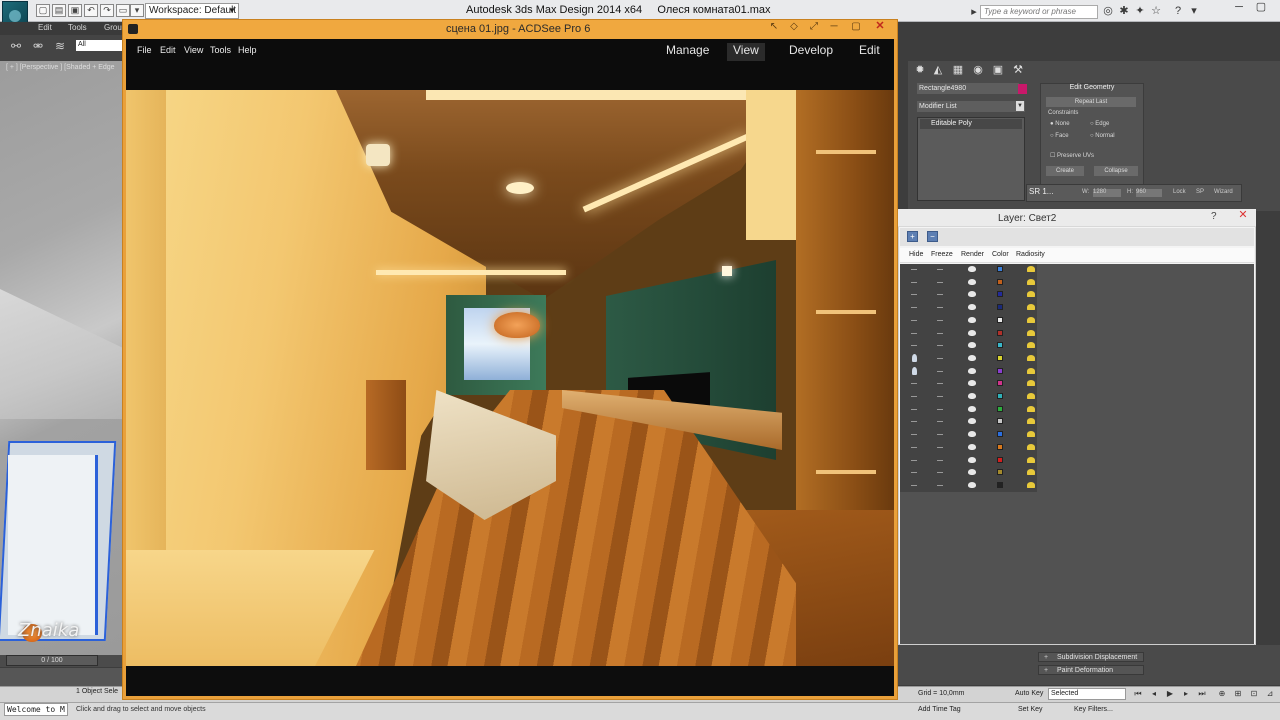  I want to click on bind-spacewarp-icon: ≋, so click(60, 46).